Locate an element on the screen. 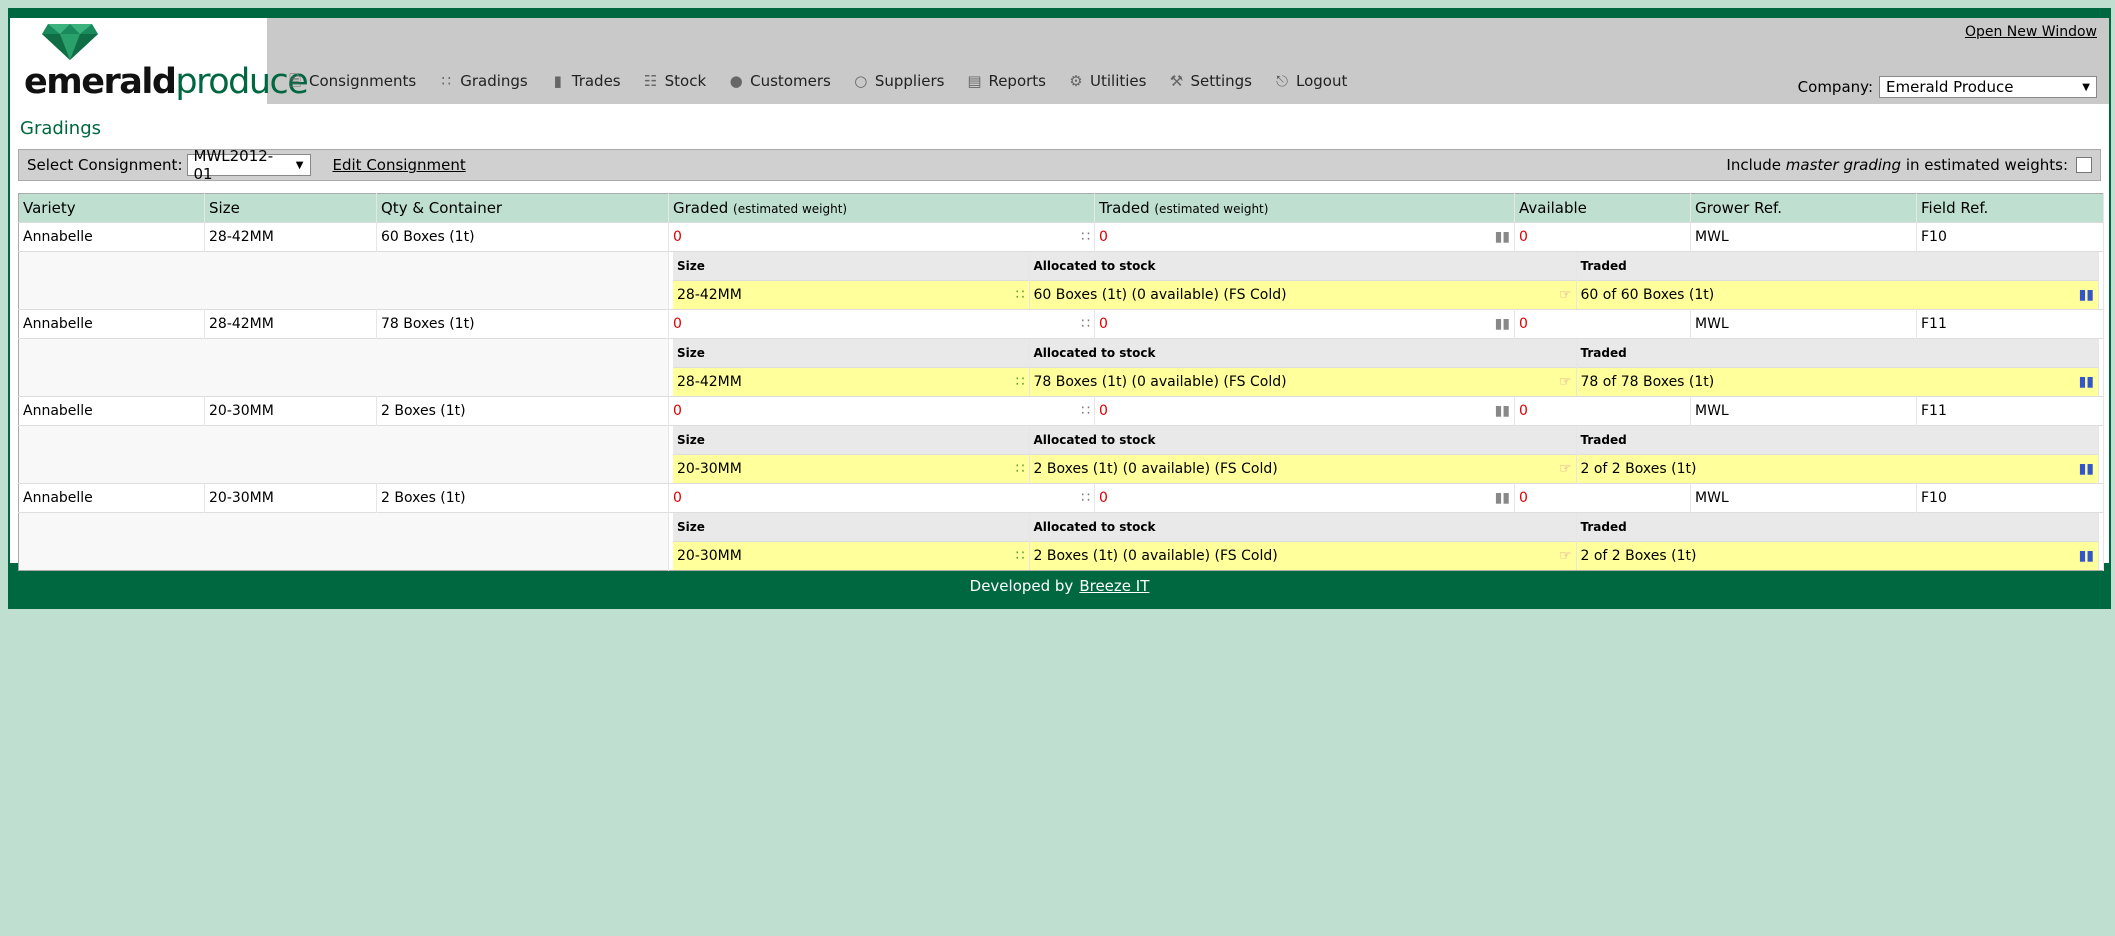 Image resolution: width=2115 pixels, height=936 pixels. nav-logout: ⎋ Logout is located at coordinates (1310, 81).